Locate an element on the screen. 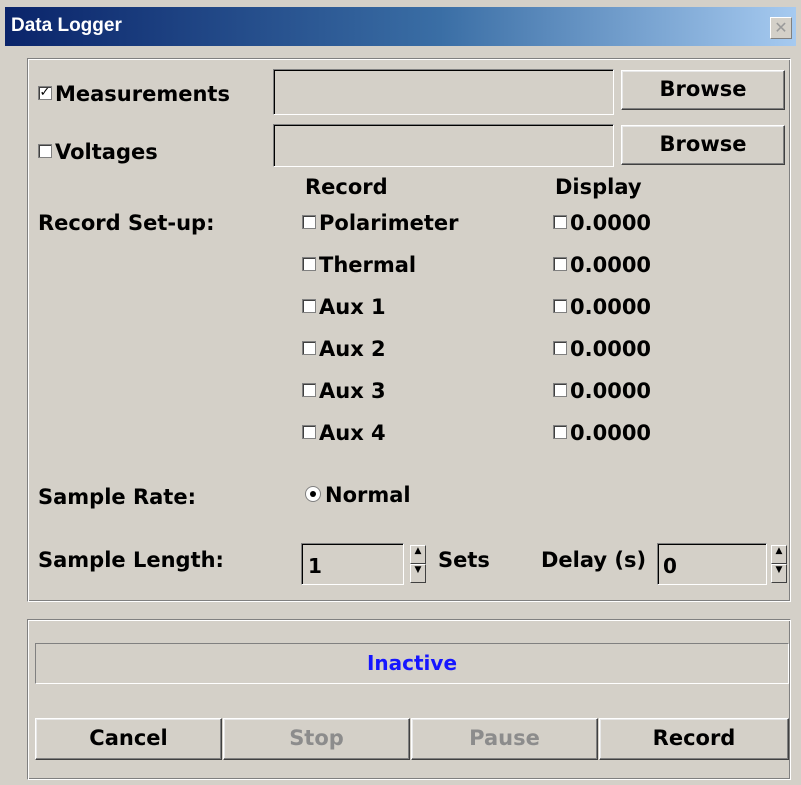  sample-length-value: 1 is located at coordinates (315, 566).